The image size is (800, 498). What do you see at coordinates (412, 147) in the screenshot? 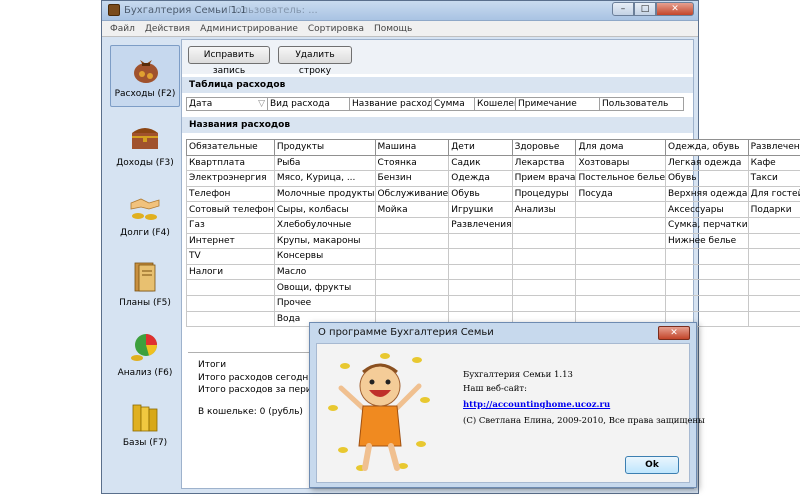
I see `grid-header: Машина` at bounding box center [412, 147].